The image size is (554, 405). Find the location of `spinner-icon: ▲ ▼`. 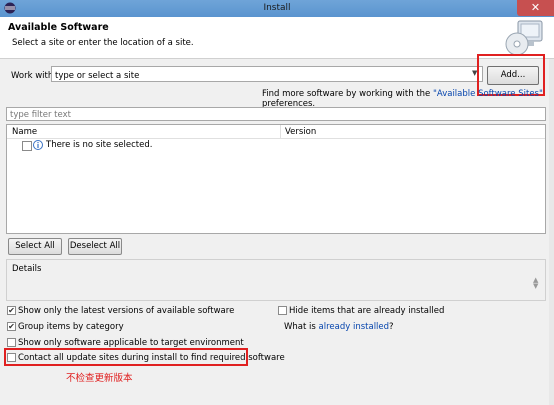

spinner-icon: ▲ ▼ is located at coordinates (535, 283).